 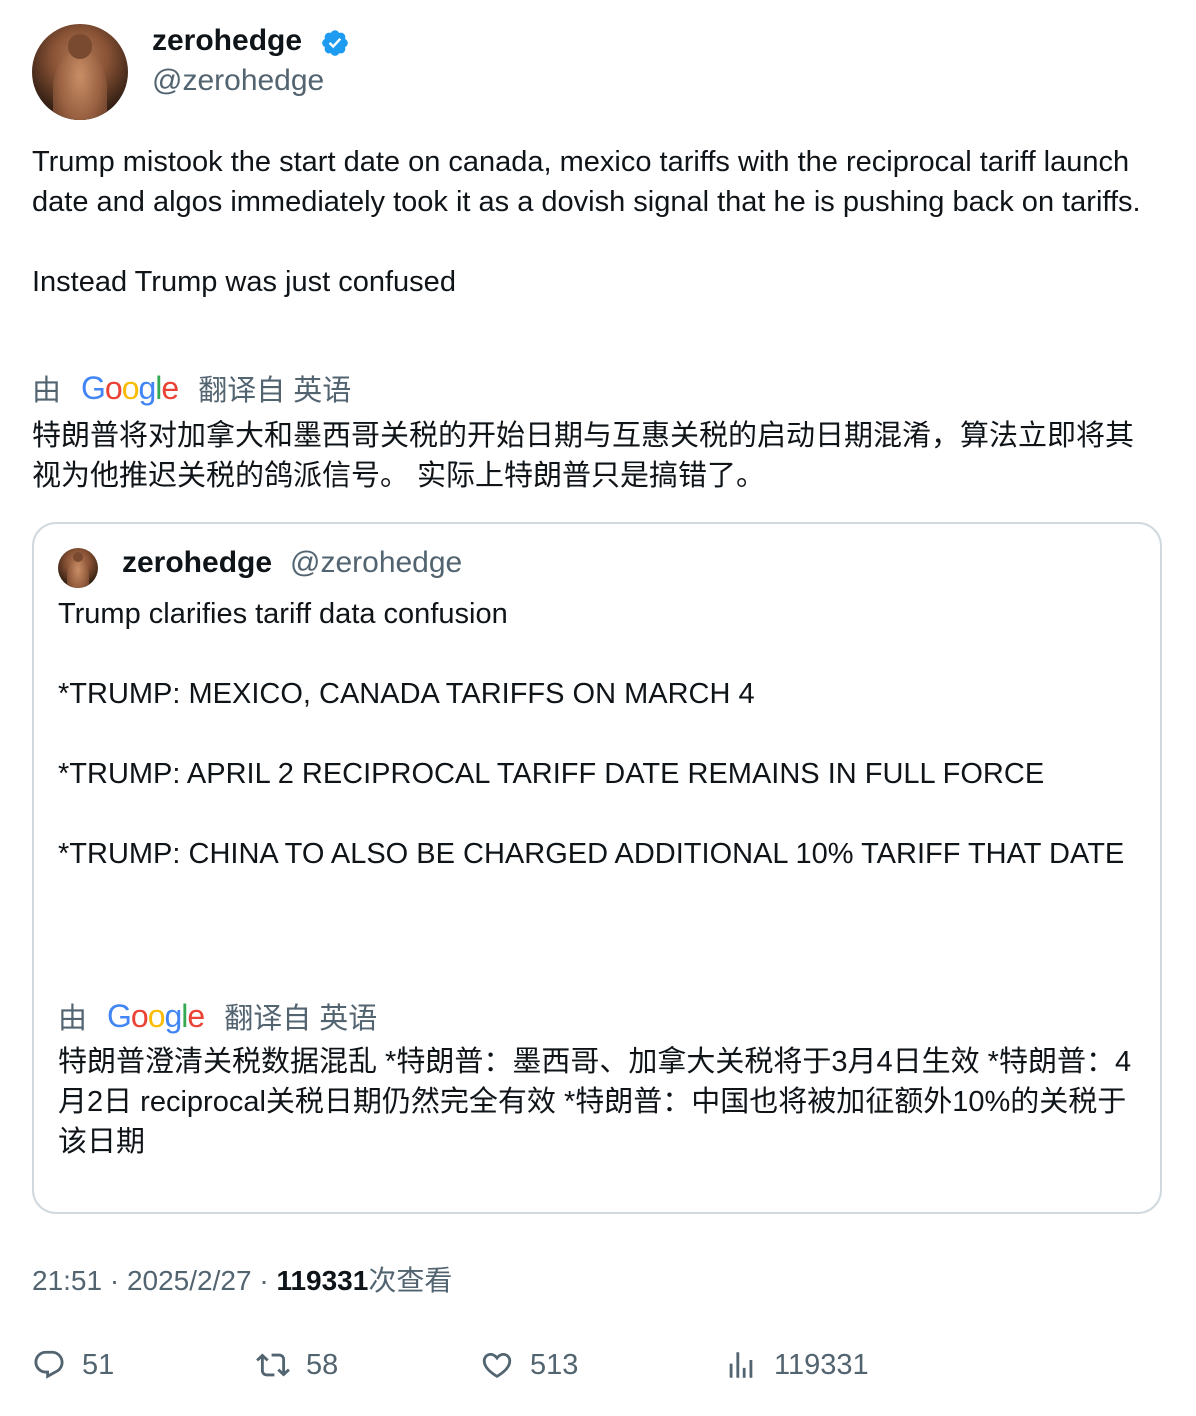 I want to click on like-button: 513, so click(x=529, y=1365).